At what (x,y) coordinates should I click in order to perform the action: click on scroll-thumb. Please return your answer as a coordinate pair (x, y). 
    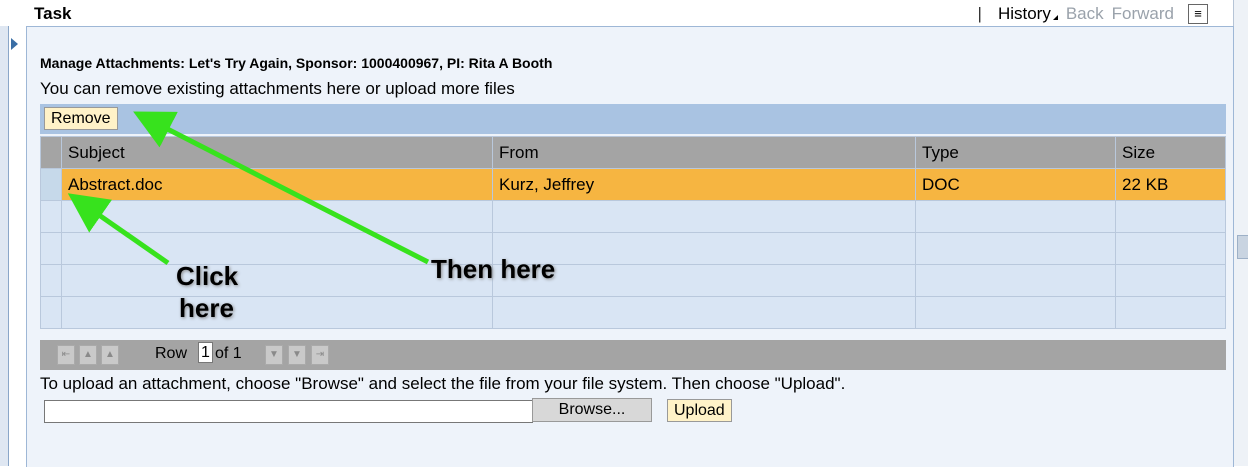
    Looking at the image, I should click on (1242, 247).